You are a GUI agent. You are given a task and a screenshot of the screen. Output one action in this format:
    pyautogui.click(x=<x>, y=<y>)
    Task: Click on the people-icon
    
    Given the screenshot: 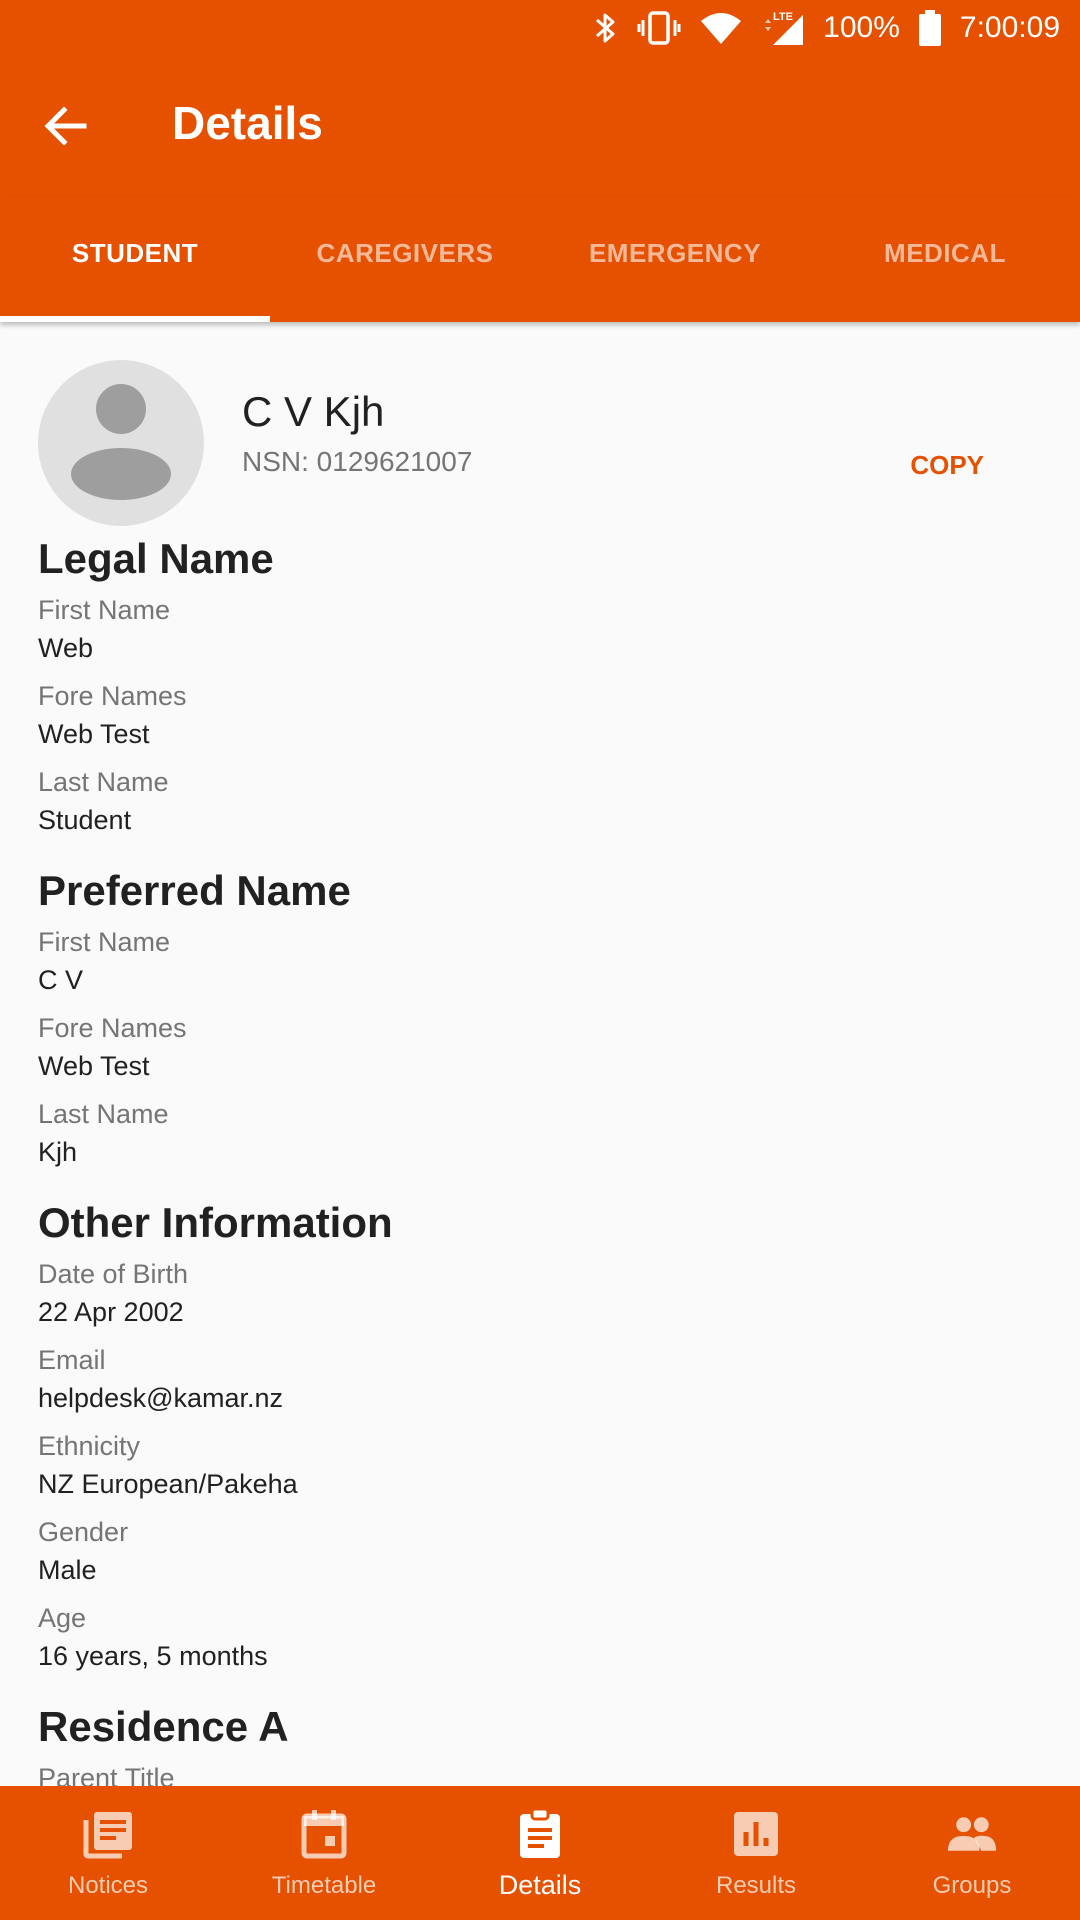 What is the action you would take?
    pyautogui.click(x=972, y=1834)
    